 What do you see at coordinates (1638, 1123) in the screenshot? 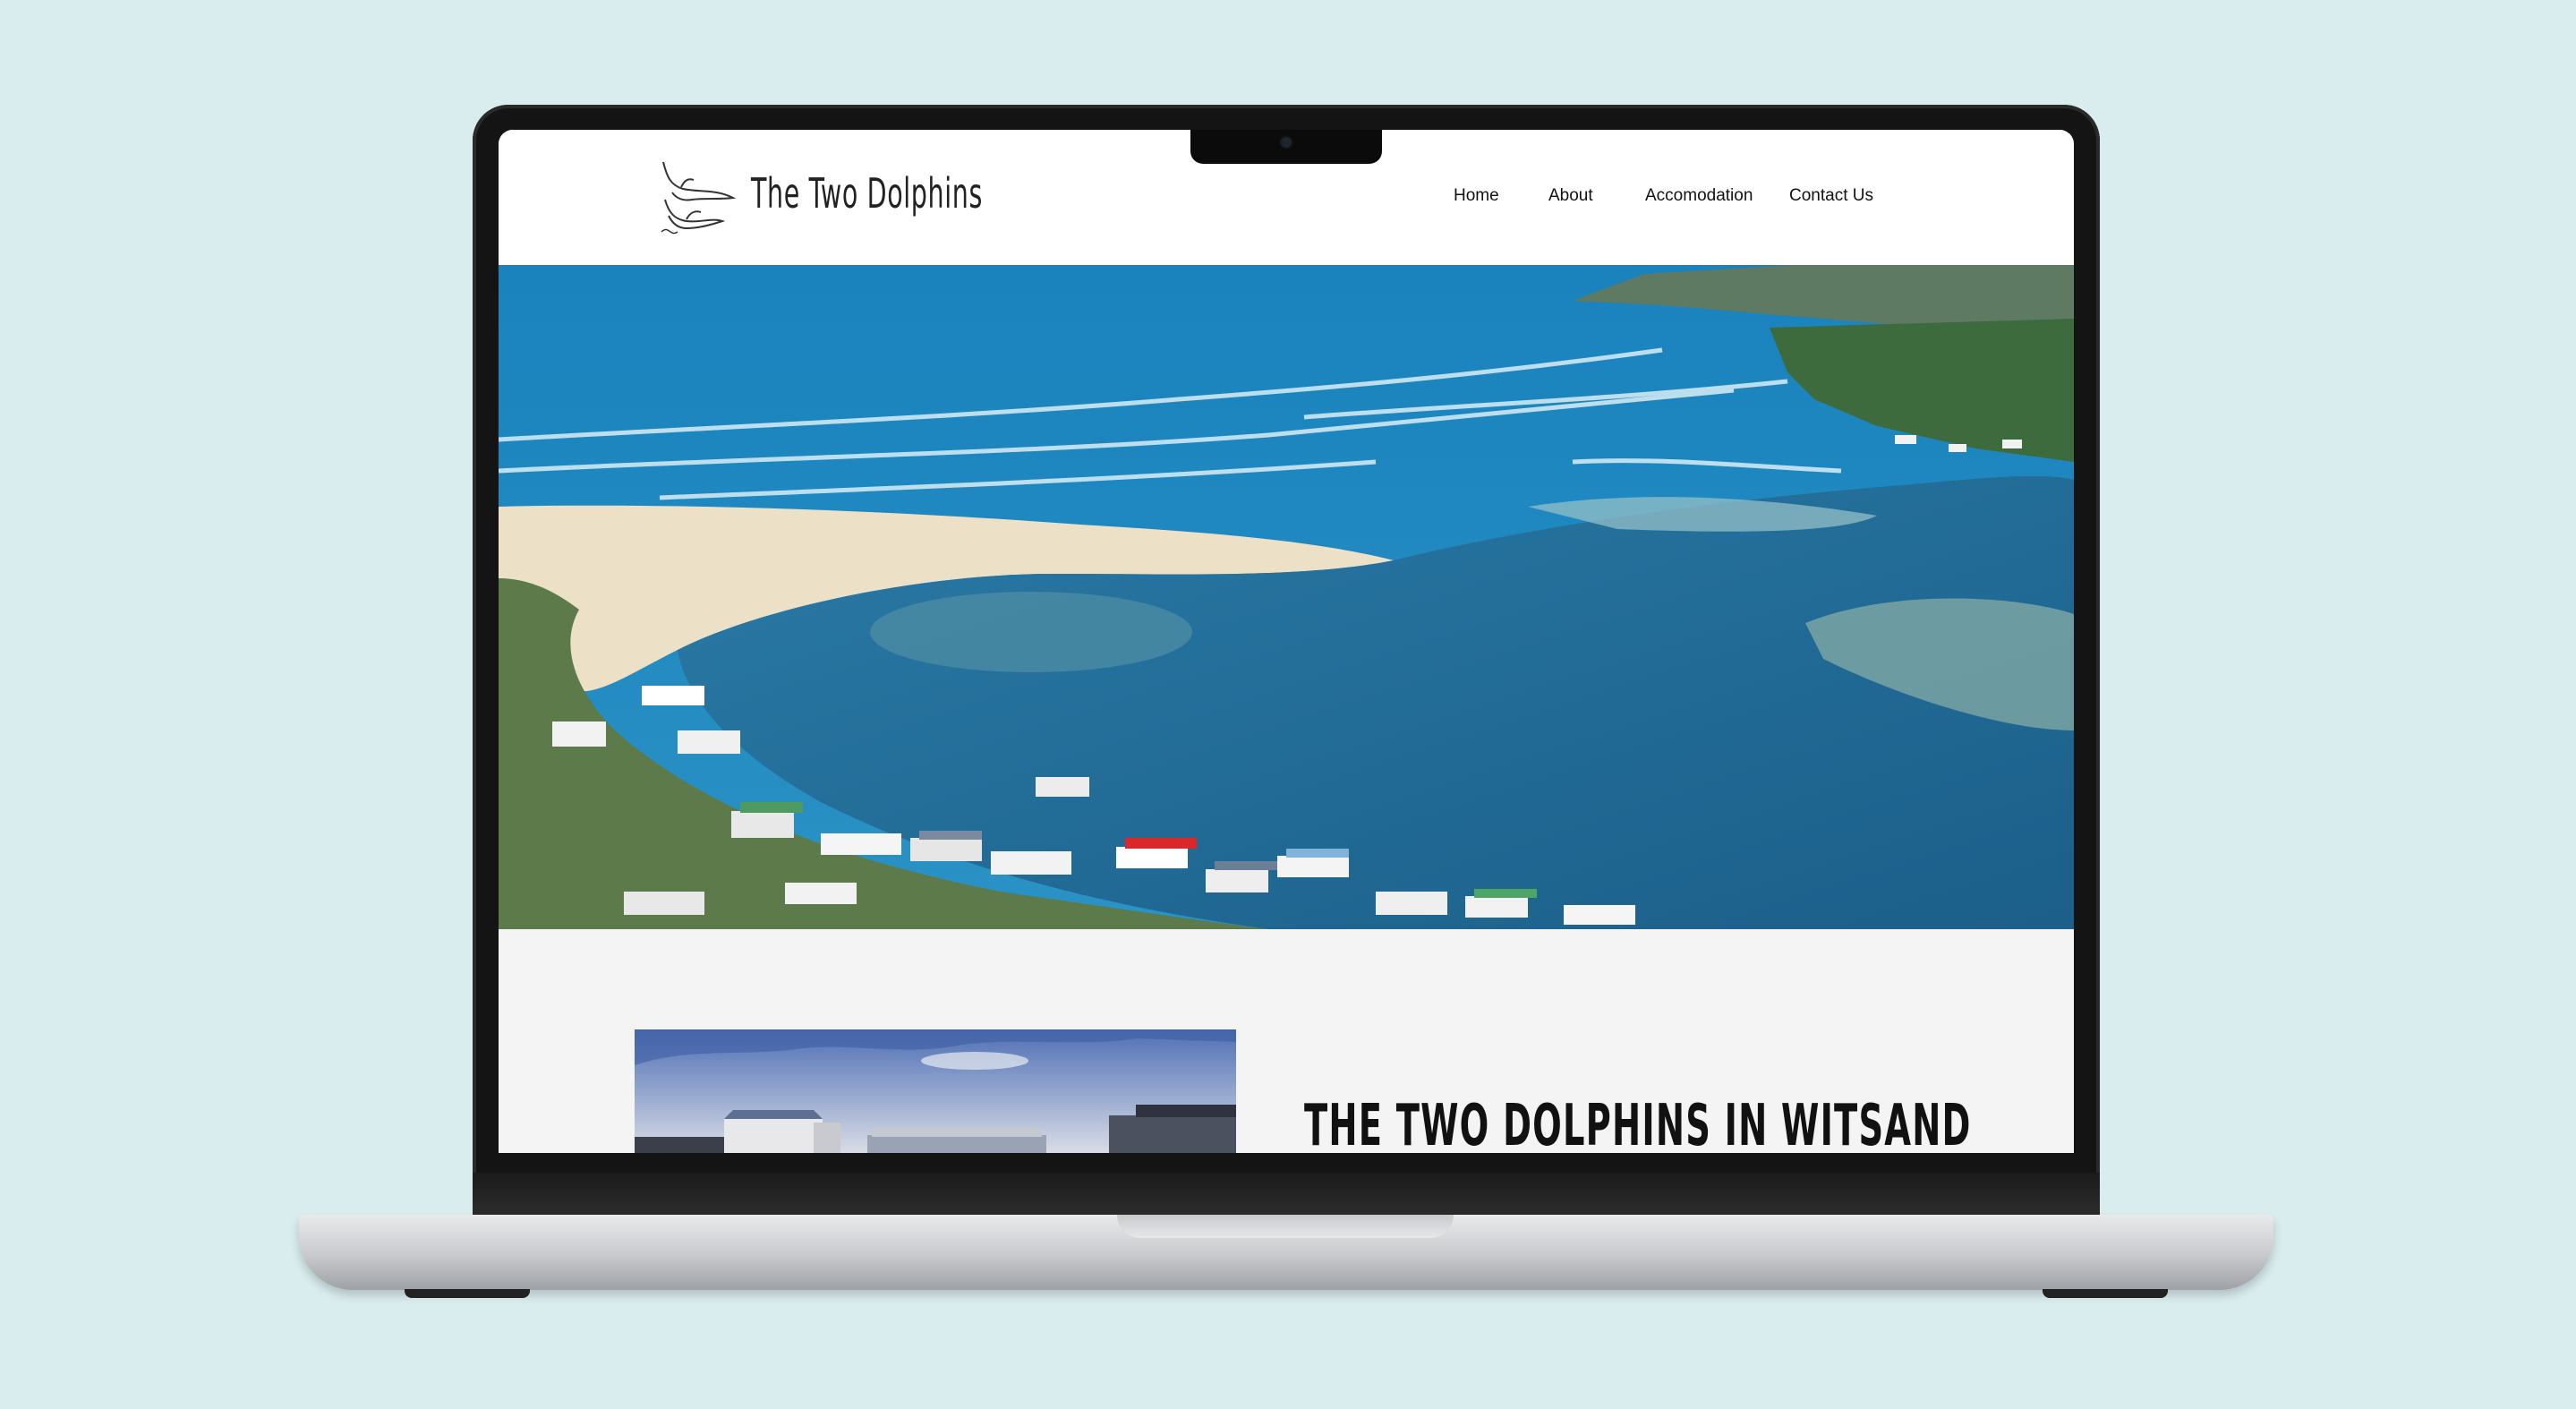
I see `section-heading: THE TWO DOLPHINS IN WITSAND` at bounding box center [1638, 1123].